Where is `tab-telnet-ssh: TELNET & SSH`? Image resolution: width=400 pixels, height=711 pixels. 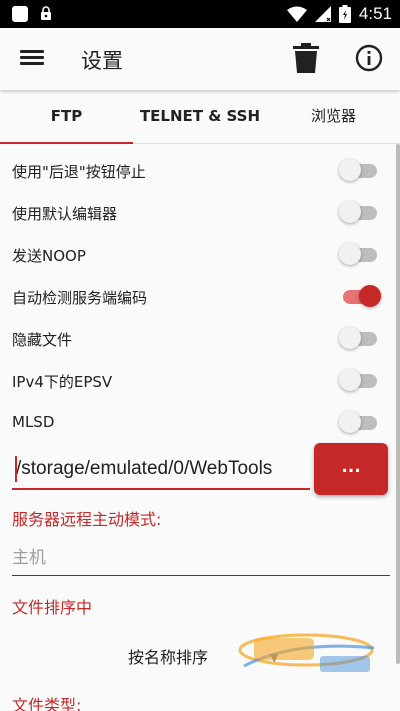
tab-telnet-ssh: TELNET & SSH is located at coordinates (200, 117).